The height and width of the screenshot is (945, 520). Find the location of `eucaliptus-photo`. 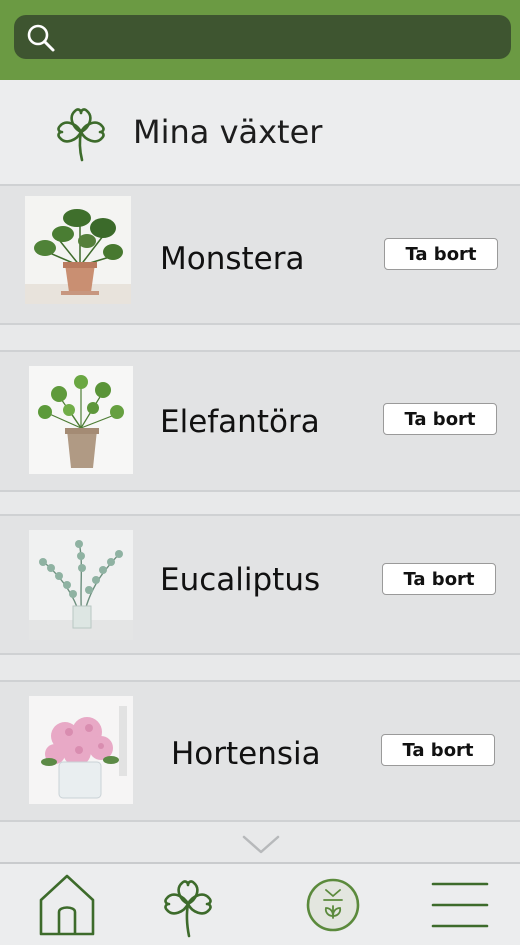

eucaliptus-photo is located at coordinates (81, 585).